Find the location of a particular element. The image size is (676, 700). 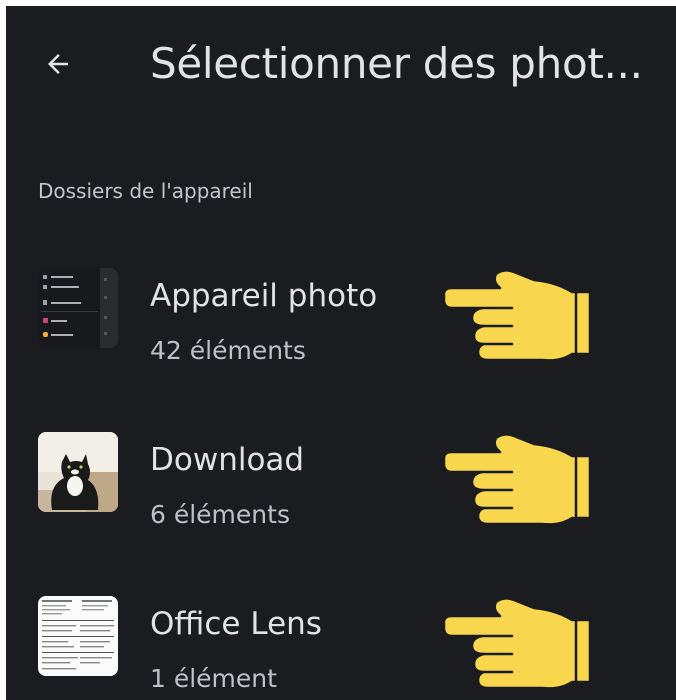

screenshot-thumbnail is located at coordinates (78, 308).